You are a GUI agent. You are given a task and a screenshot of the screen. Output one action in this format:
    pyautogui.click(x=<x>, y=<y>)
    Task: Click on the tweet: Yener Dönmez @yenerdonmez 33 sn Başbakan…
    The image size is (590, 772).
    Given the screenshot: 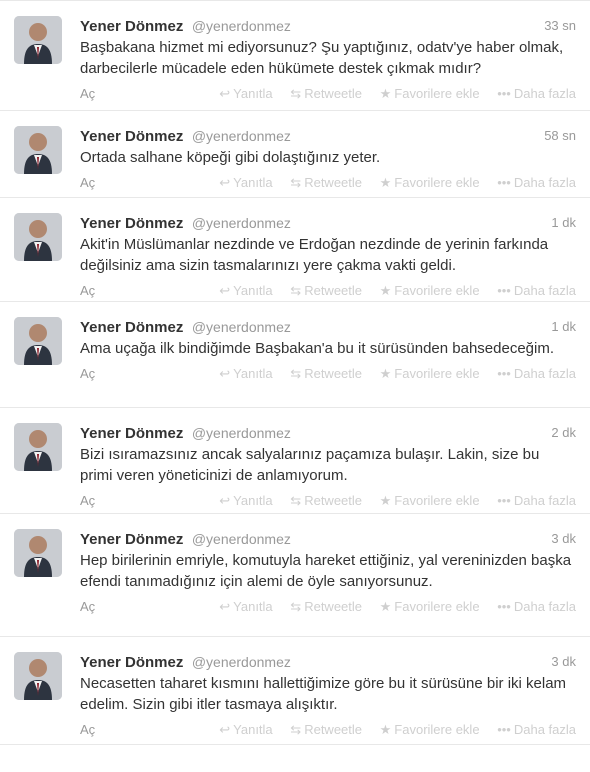 What is the action you would take?
    pyautogui.click(x=295, y=55)
    